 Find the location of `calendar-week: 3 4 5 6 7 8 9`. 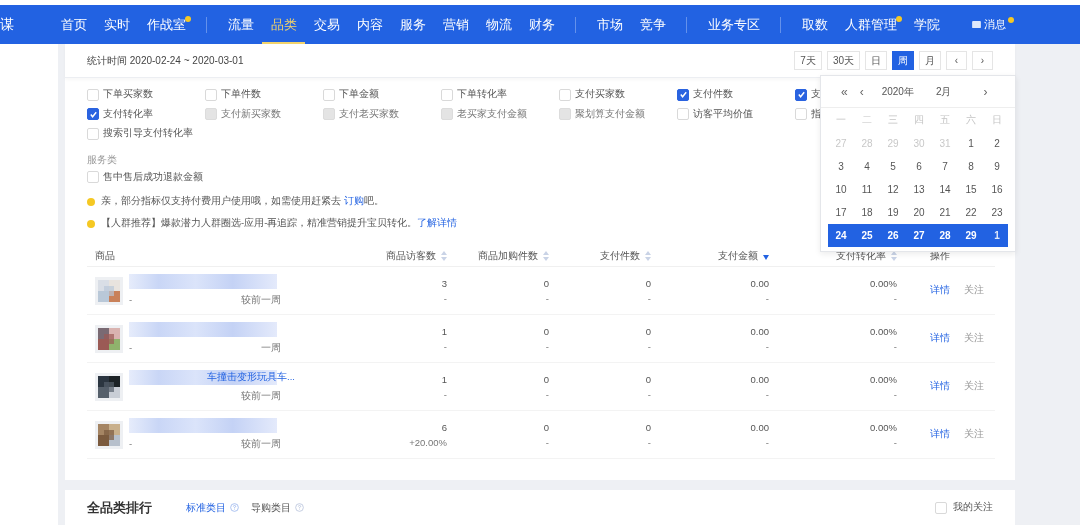

calendar-week: 3 4 5 6 7 8 9 is located at coordinates (918, 166).